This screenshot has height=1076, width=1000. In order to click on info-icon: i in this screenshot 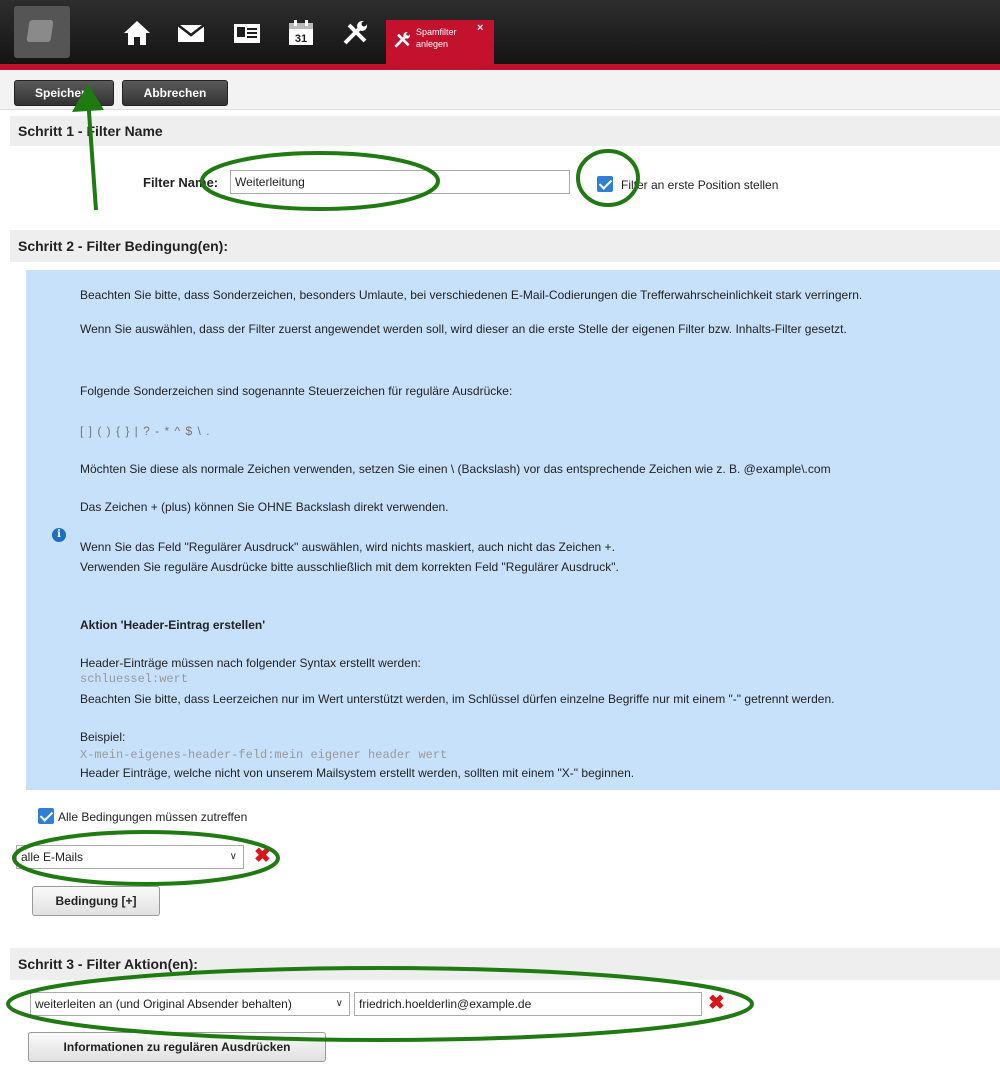, I will do `click(59, 535)`.